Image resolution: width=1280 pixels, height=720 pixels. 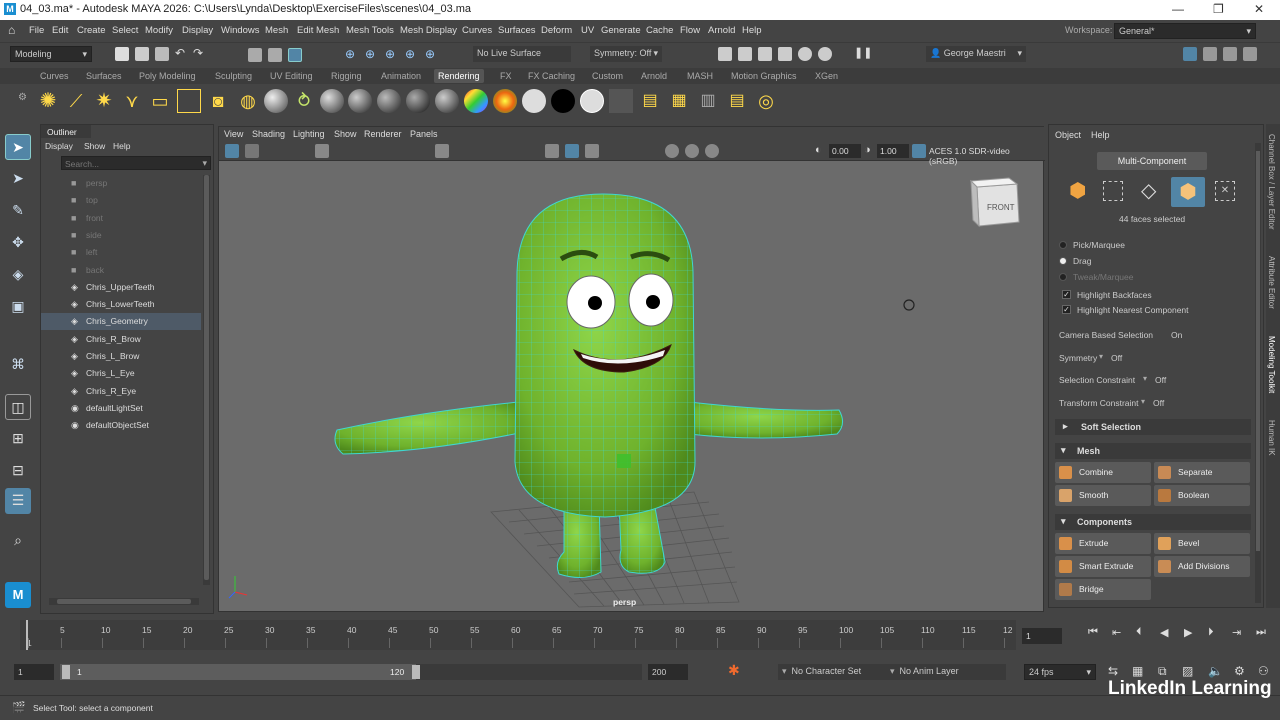 What do you see at coordinates (121, 425) in the screenshot?
I see `outliner-item-defaultobjectset: ◉ defaultObjectSet` at bounding box center [121, 425].